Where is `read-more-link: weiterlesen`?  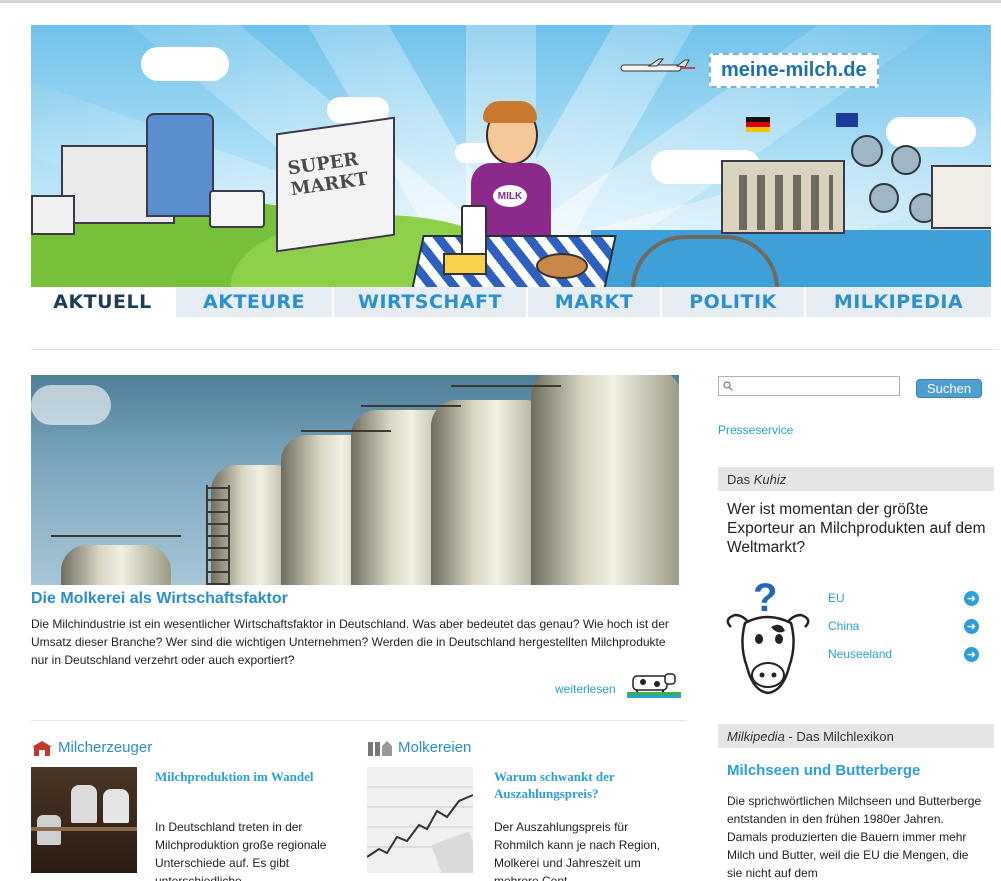 read-more-link: weiterlesen is located at coordinates (585, 689).